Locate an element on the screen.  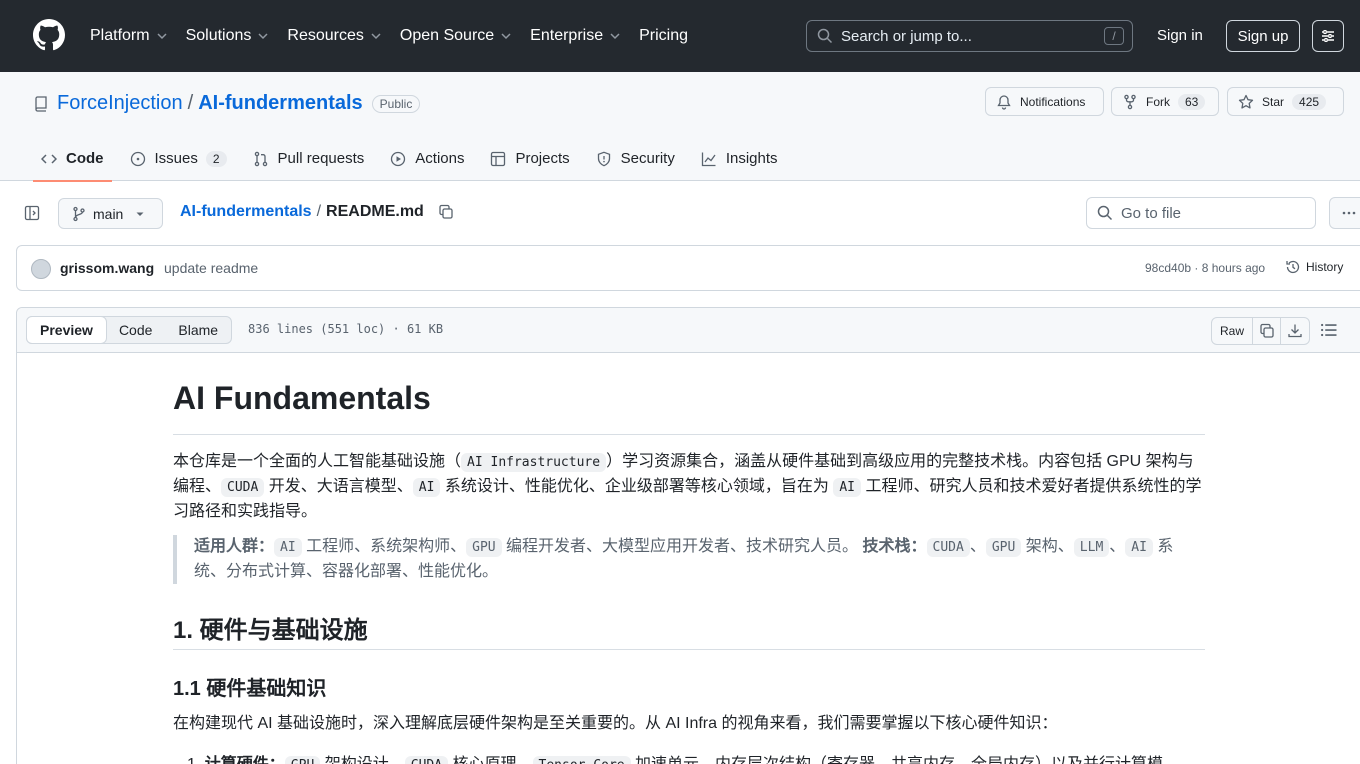
tab-pull-requests-label: Pull requests is located at coordinates (321, 158).